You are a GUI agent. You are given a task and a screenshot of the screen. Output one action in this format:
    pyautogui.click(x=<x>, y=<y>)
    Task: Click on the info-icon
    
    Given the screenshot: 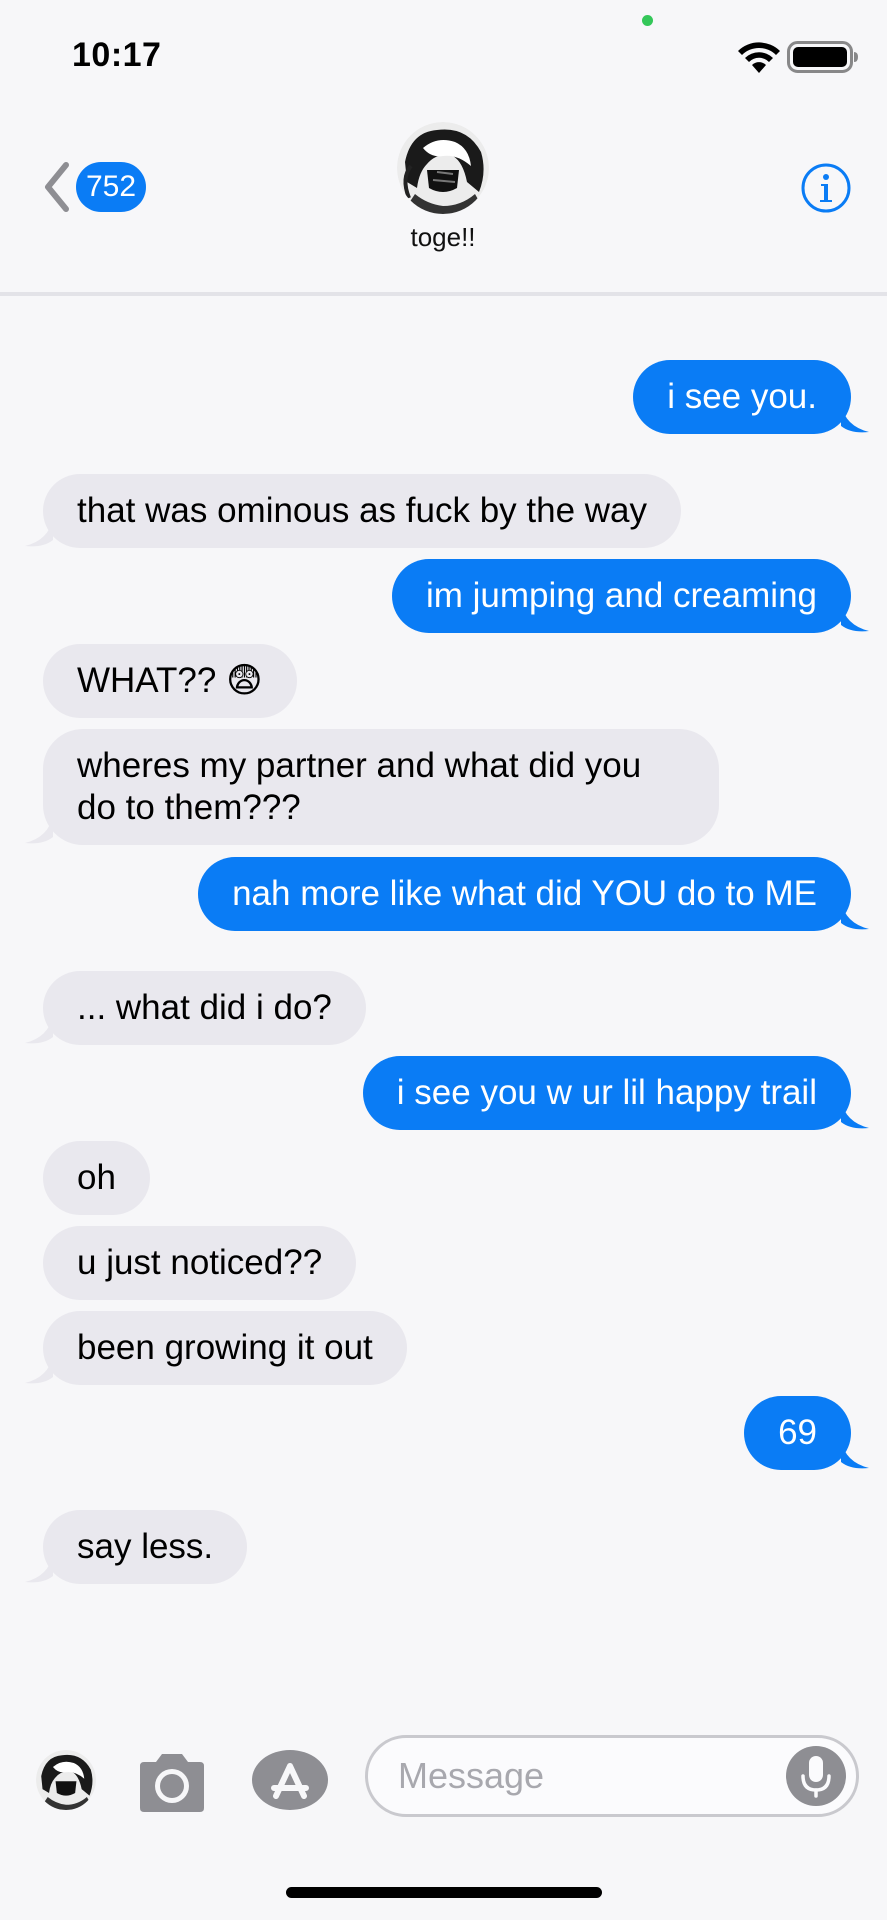 What is the action you would take?
    pyautogui.click(x=826, y=188)
    